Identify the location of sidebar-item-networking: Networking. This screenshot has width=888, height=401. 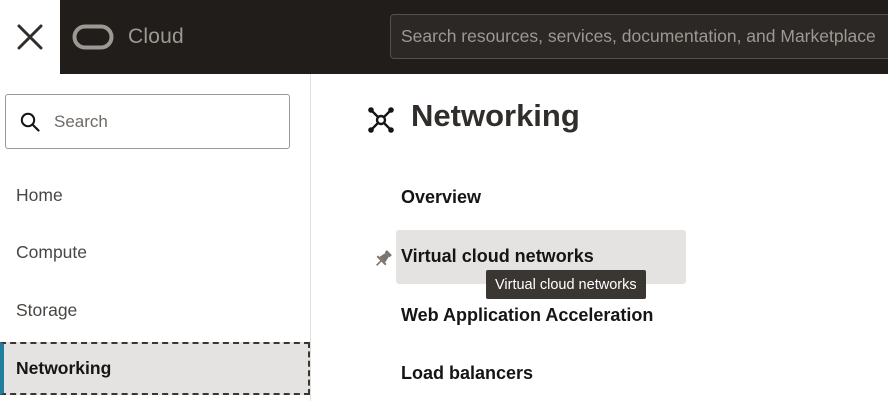
(155, 368).